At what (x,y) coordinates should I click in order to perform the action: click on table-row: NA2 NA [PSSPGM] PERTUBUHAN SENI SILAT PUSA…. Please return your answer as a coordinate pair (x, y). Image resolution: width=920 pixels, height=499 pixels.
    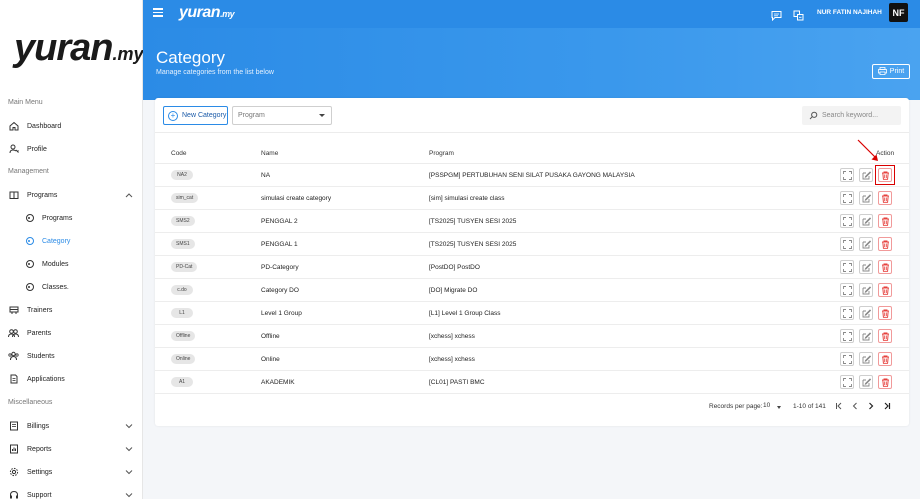
    Looking at the image, I should click on (532, 175).